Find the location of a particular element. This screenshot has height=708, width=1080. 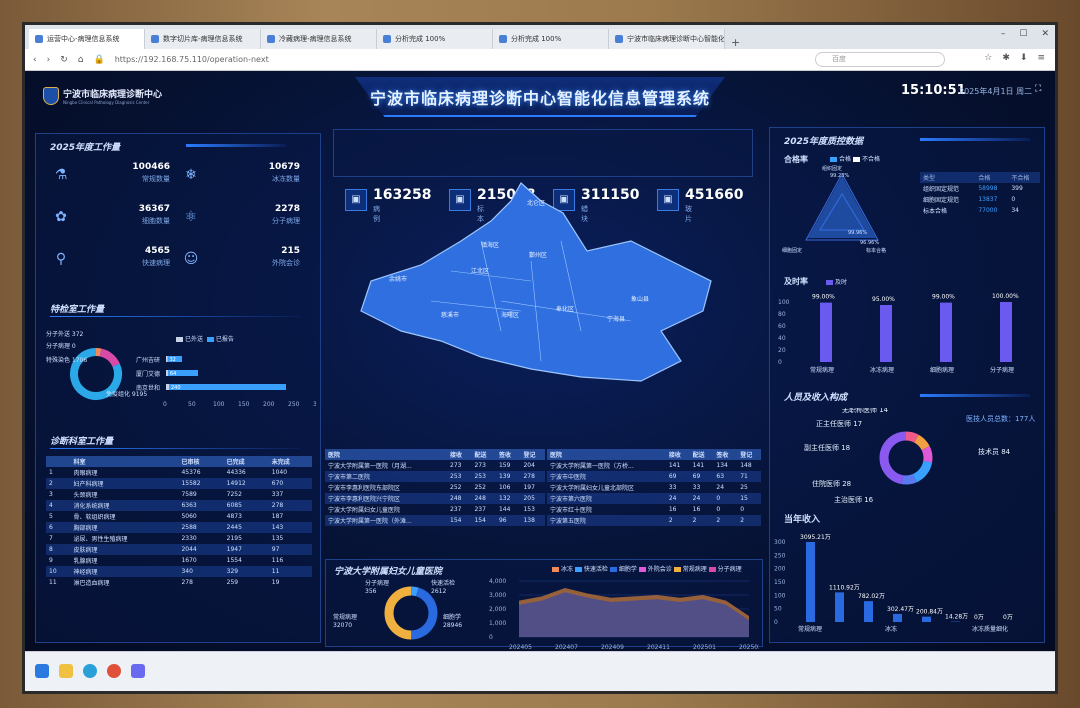

timely-bar is located at coordinates (946, 332).